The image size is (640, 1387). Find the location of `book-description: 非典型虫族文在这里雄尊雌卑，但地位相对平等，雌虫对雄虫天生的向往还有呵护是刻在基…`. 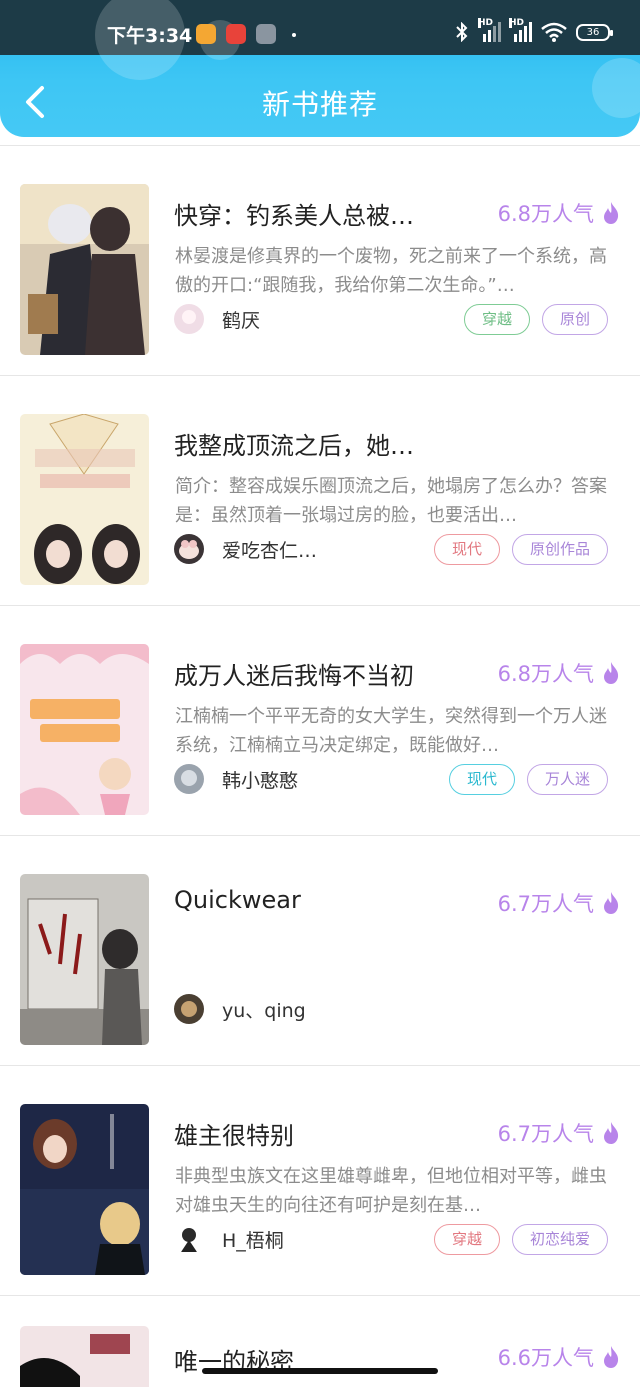

book-description: 非典型虫族文在这里雄尊雌卑，但地位相对平等，雌虫对雄虫天生的向往还有呵护是刻在基… is located at coordinates (391, 1191).